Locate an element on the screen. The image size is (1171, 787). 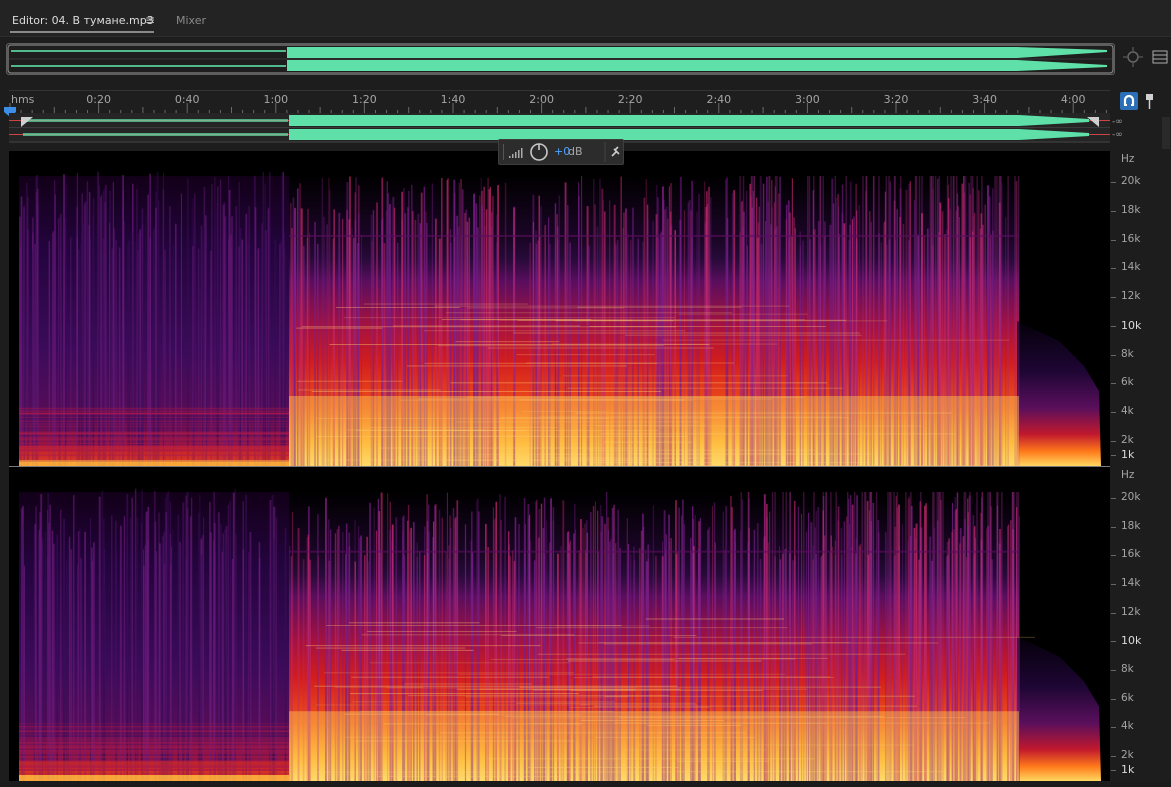
volume-bars-icon is located at coordinates (513, 152).